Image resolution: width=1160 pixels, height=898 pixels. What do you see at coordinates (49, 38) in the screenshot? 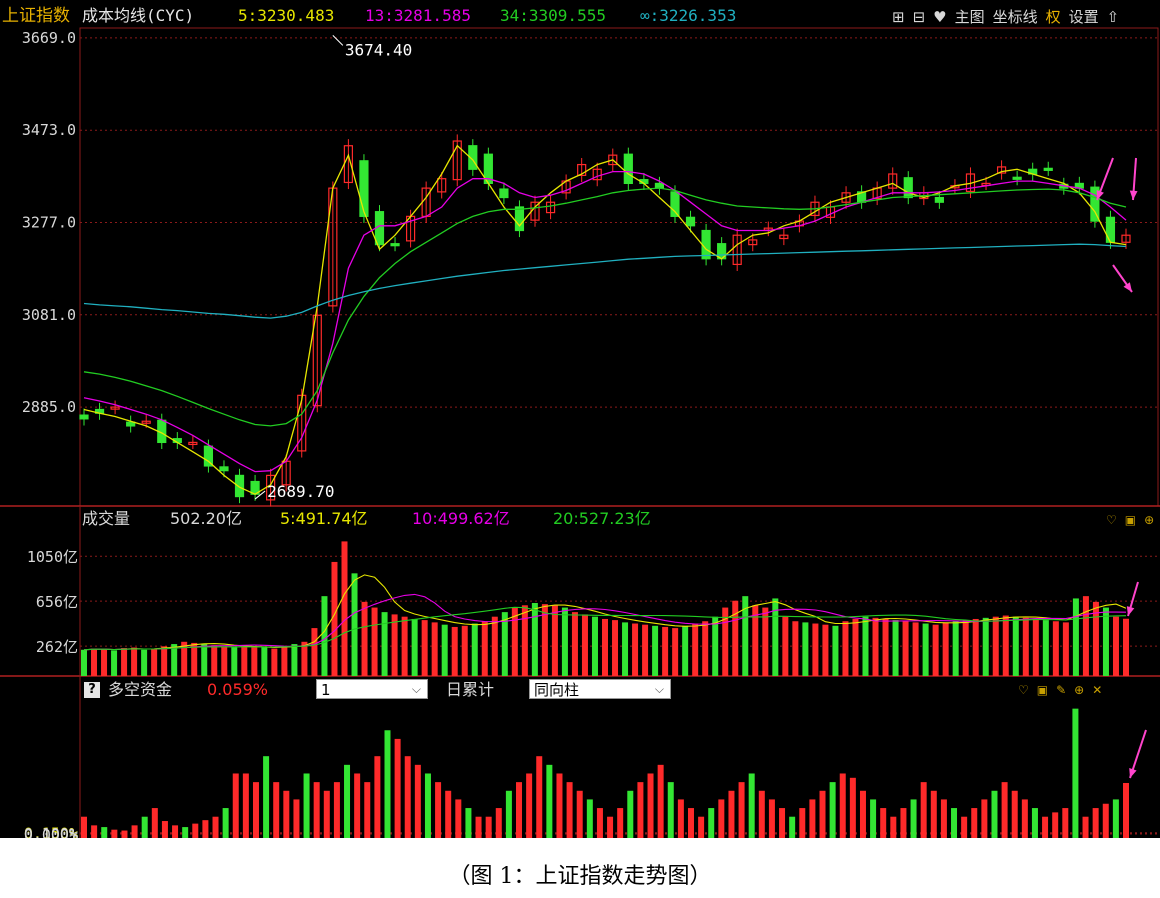
I see `y-tick-label: 3669.0` at bounding box center [49, 38].